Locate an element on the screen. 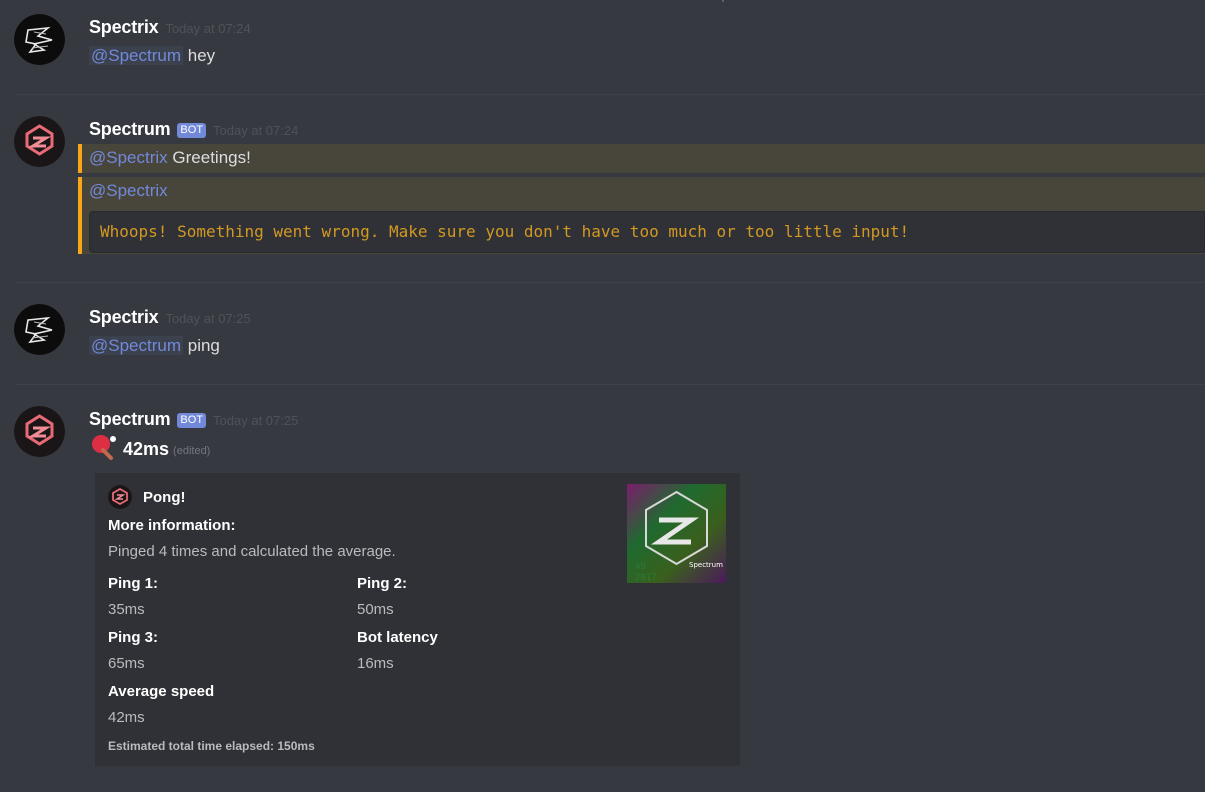 This screenshot has width=1205, height=792. message-text: Greetings! is located at coordinates (211, 157).